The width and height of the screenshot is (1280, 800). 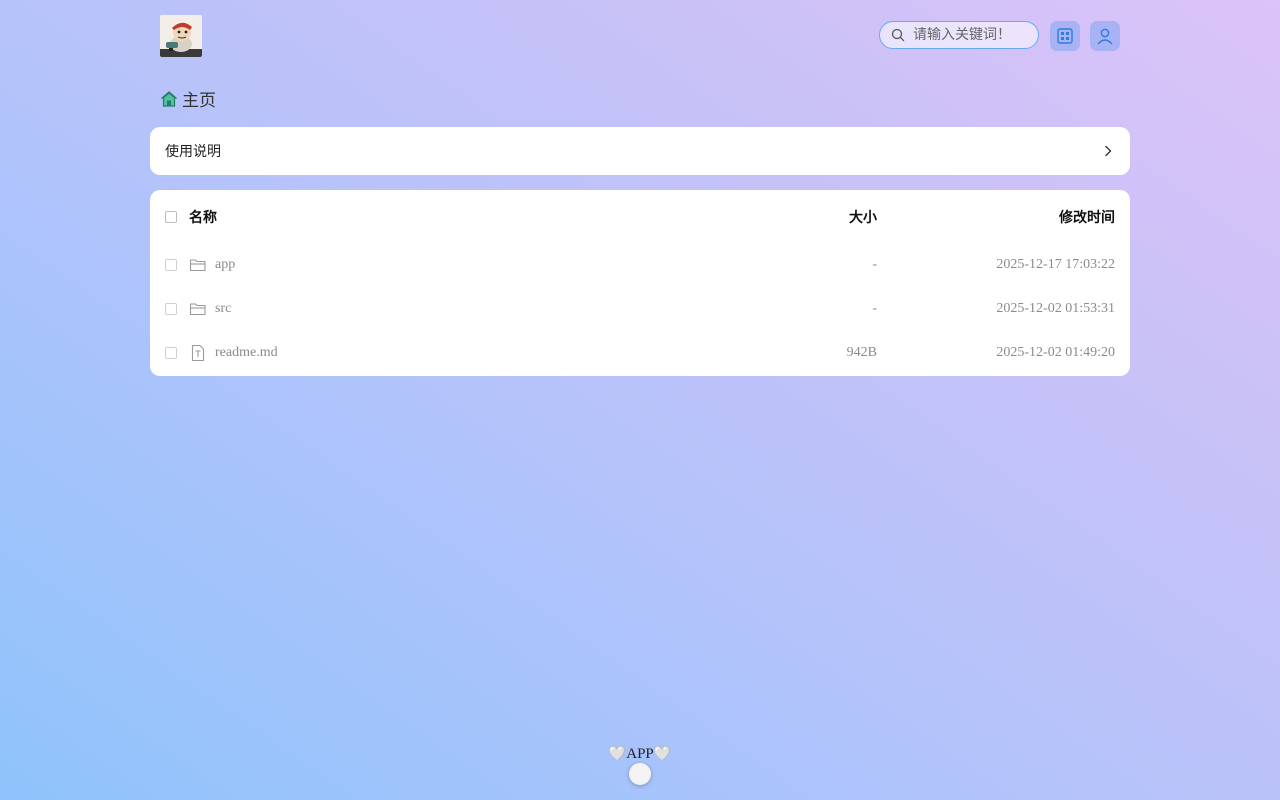 I want to click on breadcrumb: 主页, so click(x=188, y=98).